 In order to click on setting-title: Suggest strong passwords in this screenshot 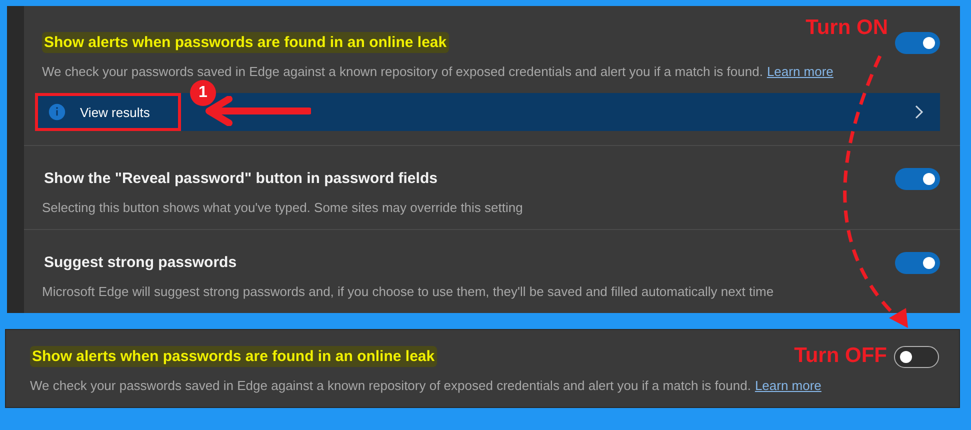, I will do `click(140, 263)`.